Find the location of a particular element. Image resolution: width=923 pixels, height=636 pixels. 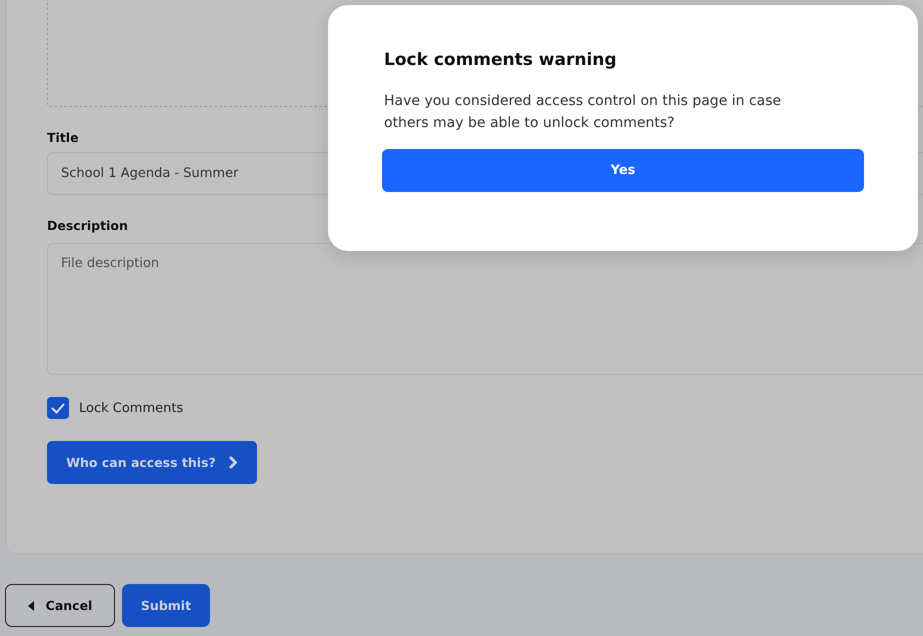

checkmark-icon is located at coordinates (58, 408).